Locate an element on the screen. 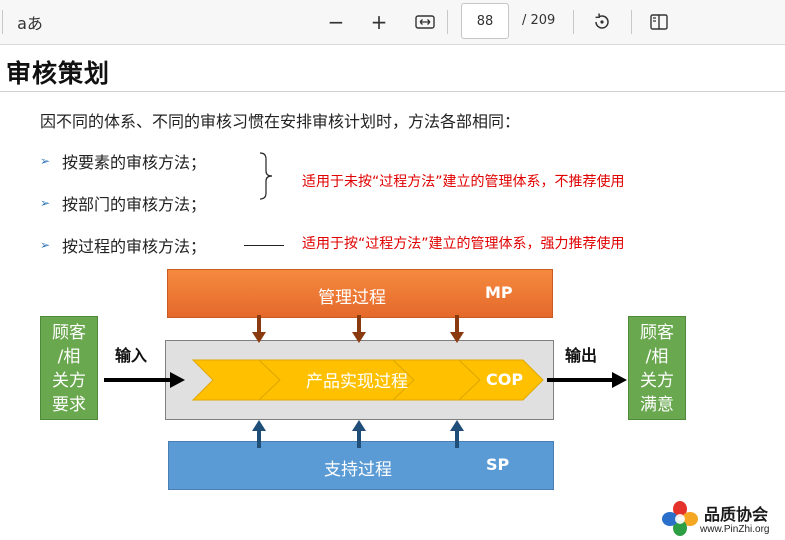 The height and width of the screenshot is (540, 785). page-number-input is located at coordinates (485, 21).